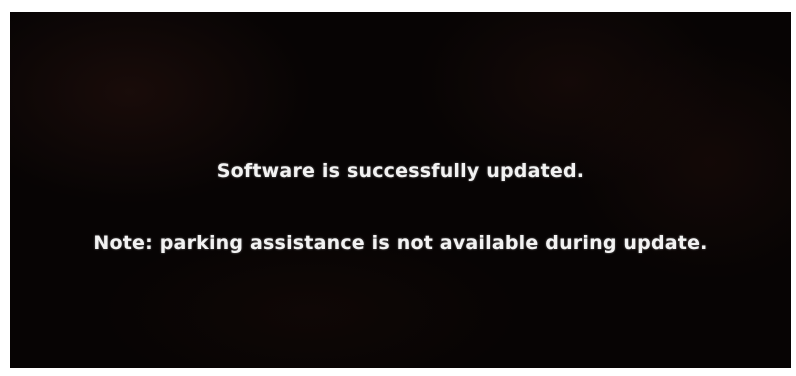 The image size is (796, 376). What do you see at coordinates (400, 171) in the screenshot?
I see `update-success-message: Software is successfully updated.` at bounding box center [400, 171].